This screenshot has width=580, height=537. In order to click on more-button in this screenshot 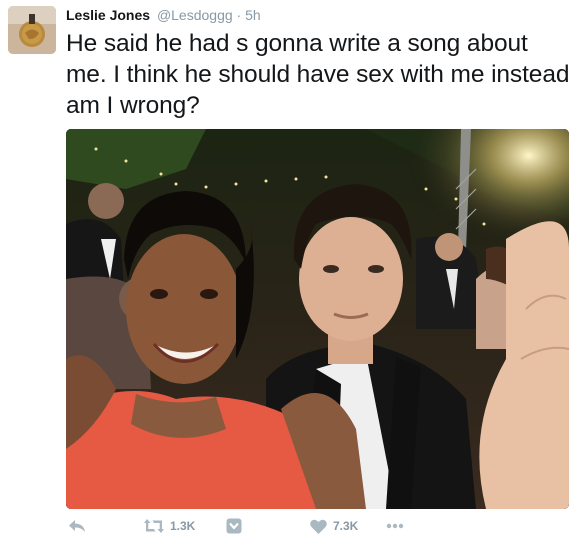, I will do `click(395, 526)`.